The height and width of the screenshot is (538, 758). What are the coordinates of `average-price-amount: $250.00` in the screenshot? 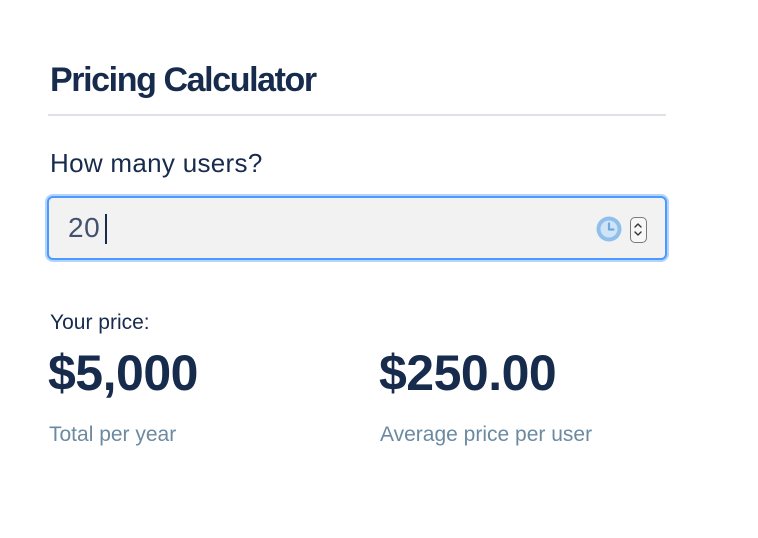 It's located at (468, 373).